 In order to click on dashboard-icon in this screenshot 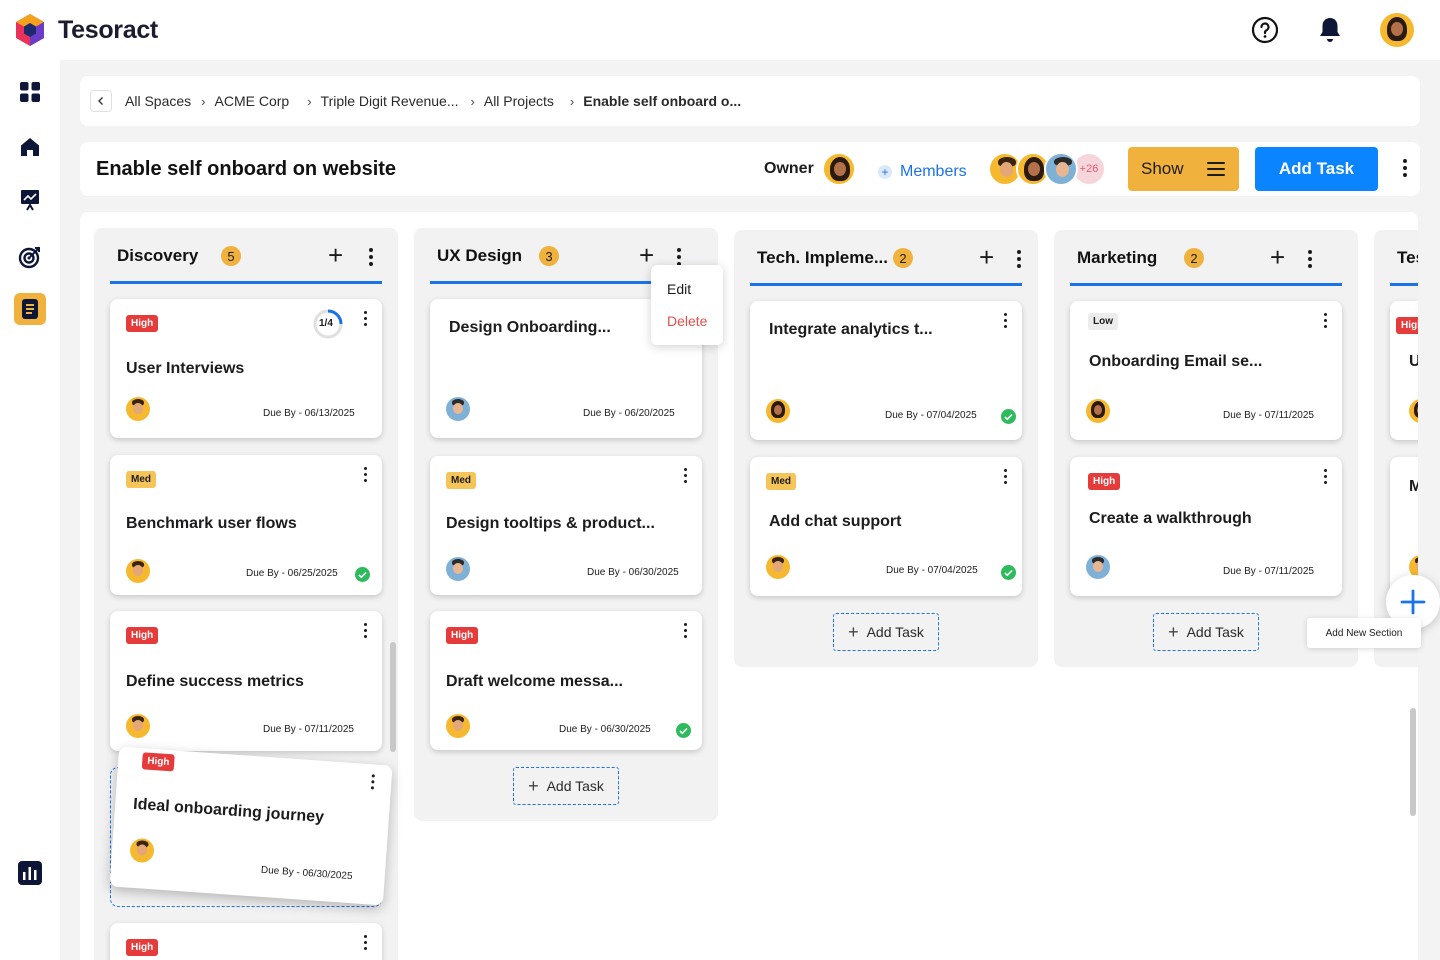, I will do `click(30, 92)`.